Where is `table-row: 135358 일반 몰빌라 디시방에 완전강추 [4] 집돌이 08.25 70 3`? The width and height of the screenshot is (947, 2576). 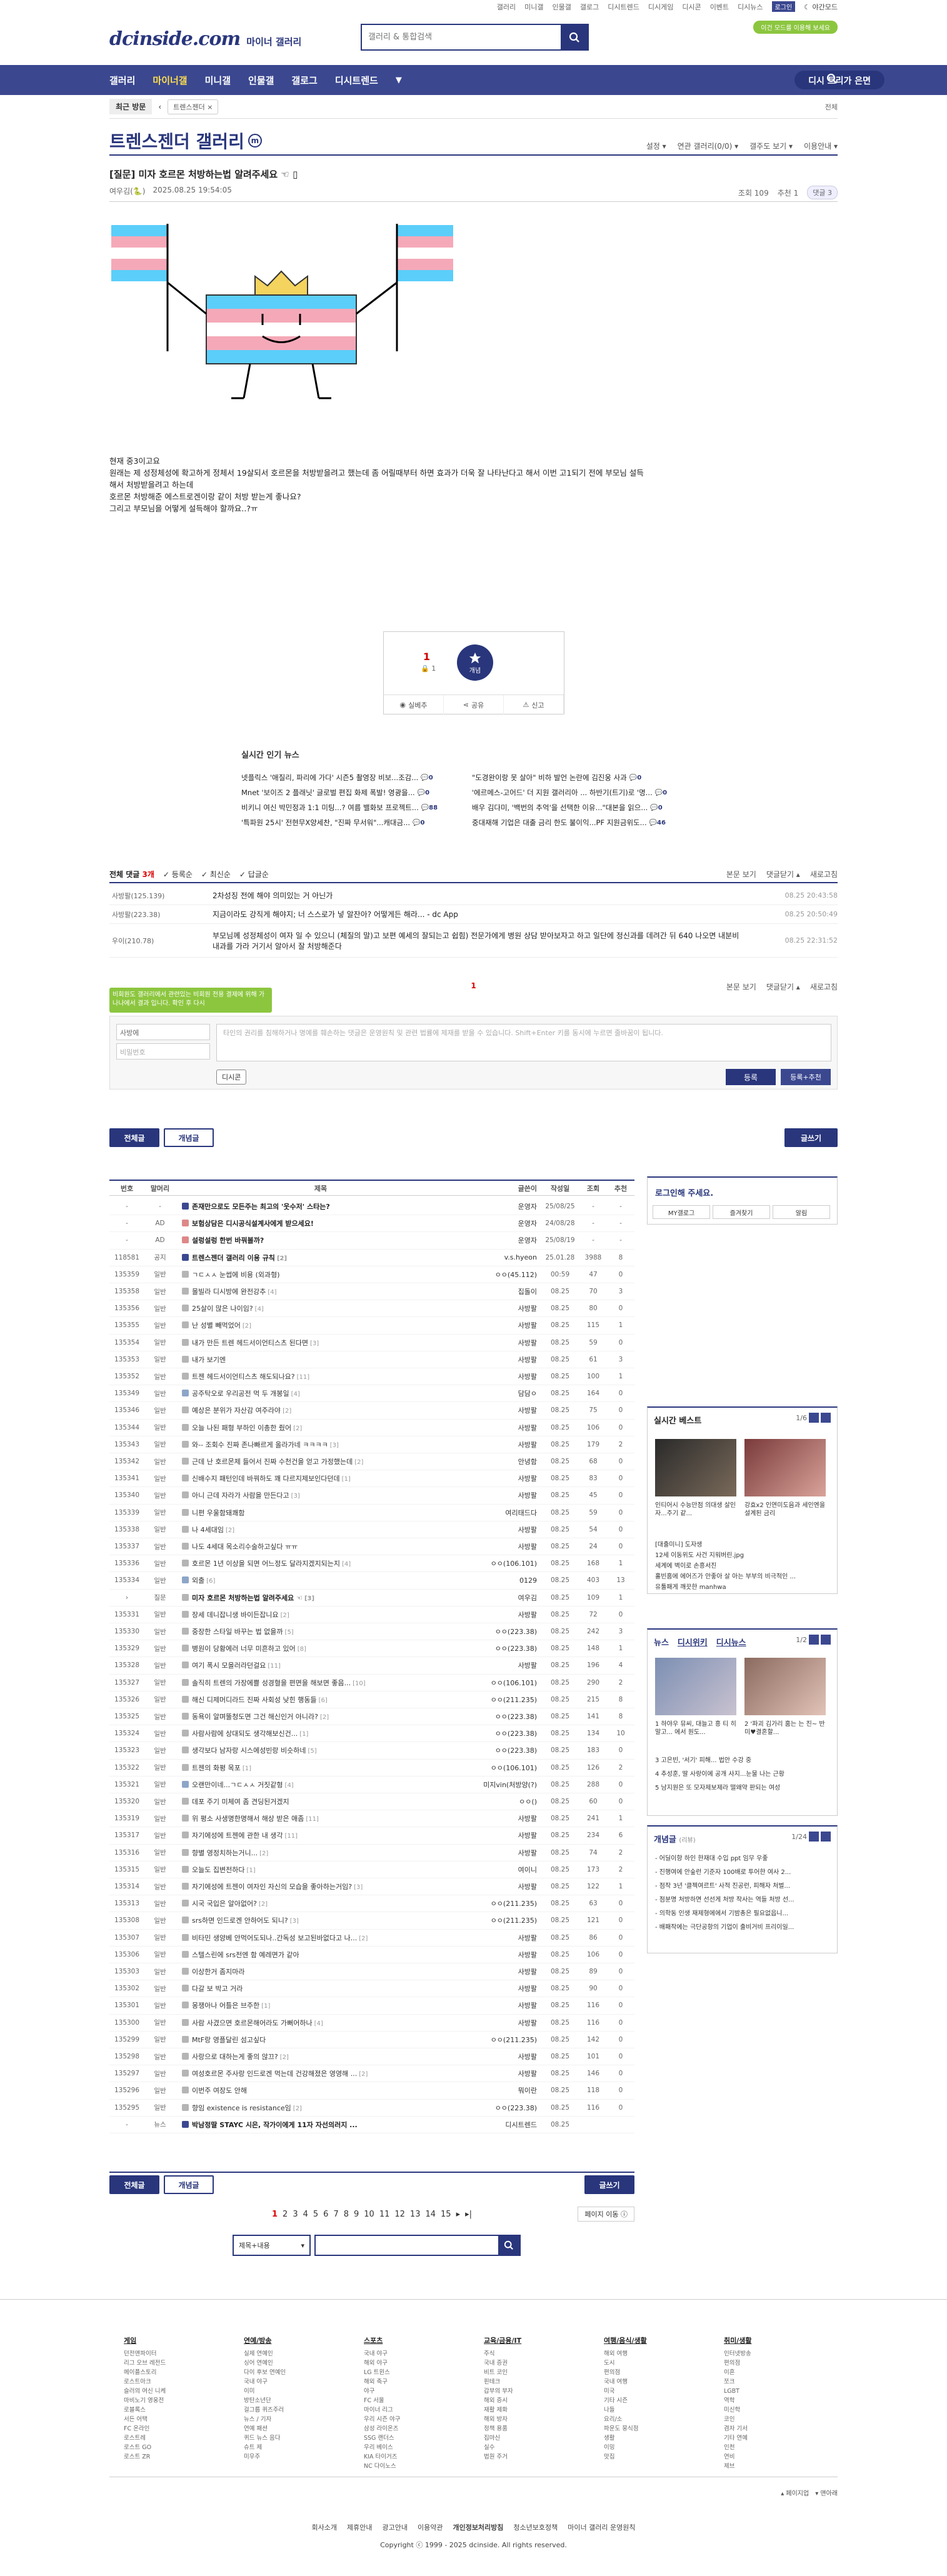
table-row: 135358 일반 몰빌라 디시방에 완전강추 [4] 집돌이 08.25 70 3 is located at coordinates (372, 1292).